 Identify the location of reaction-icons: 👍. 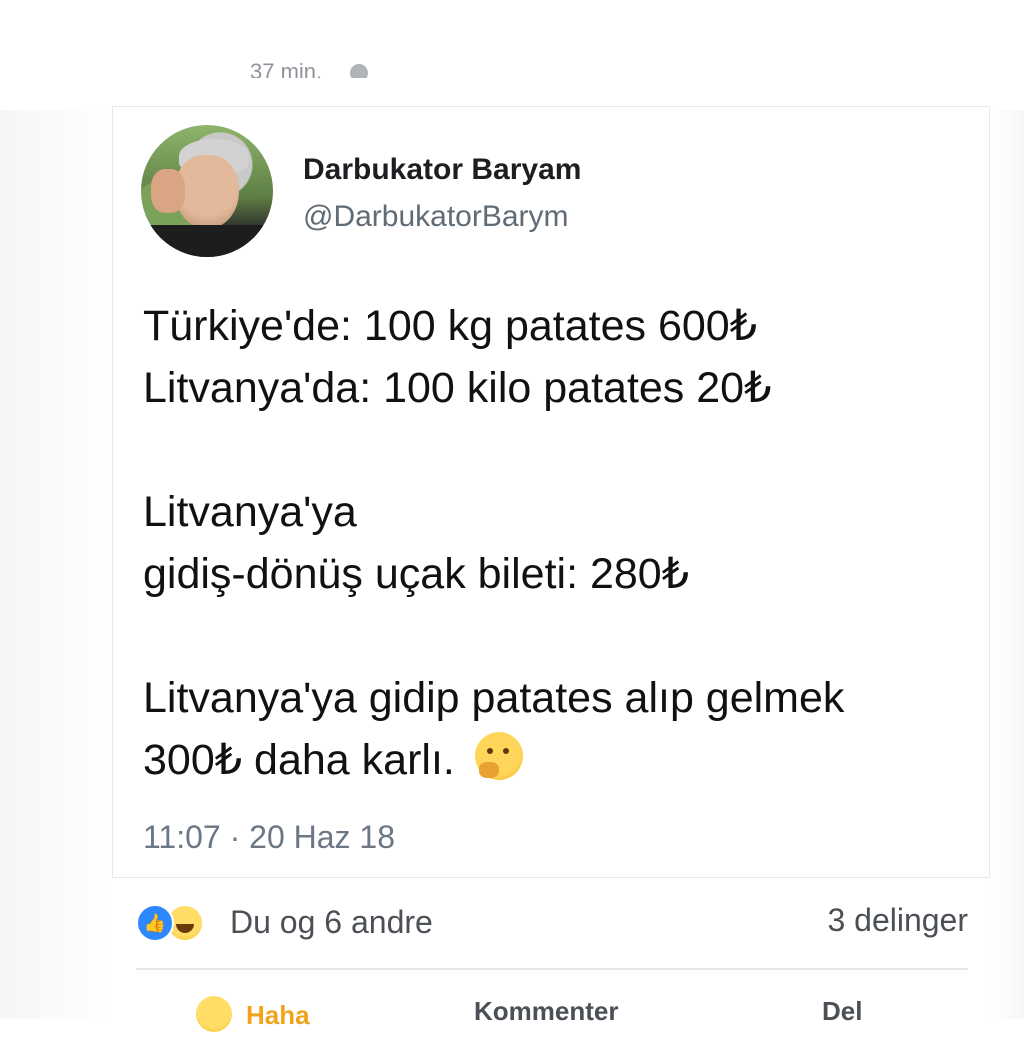
(176, 922).